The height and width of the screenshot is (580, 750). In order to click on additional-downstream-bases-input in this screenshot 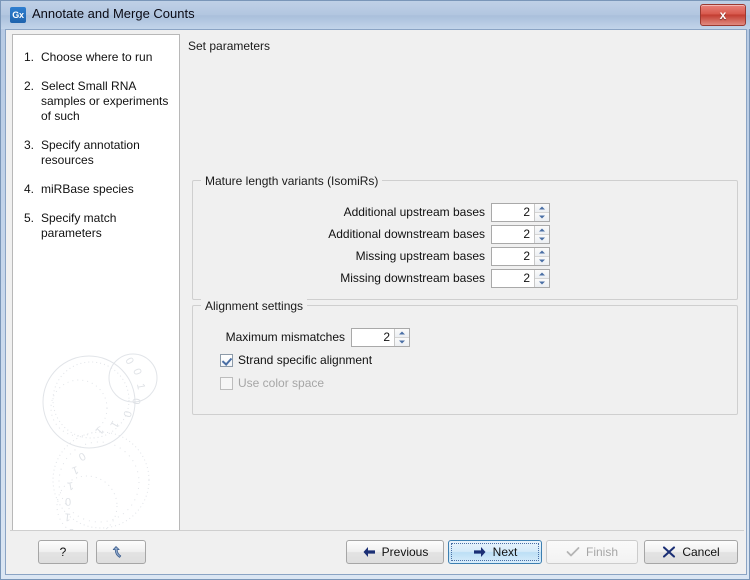, I will do `click(513, 234)`.